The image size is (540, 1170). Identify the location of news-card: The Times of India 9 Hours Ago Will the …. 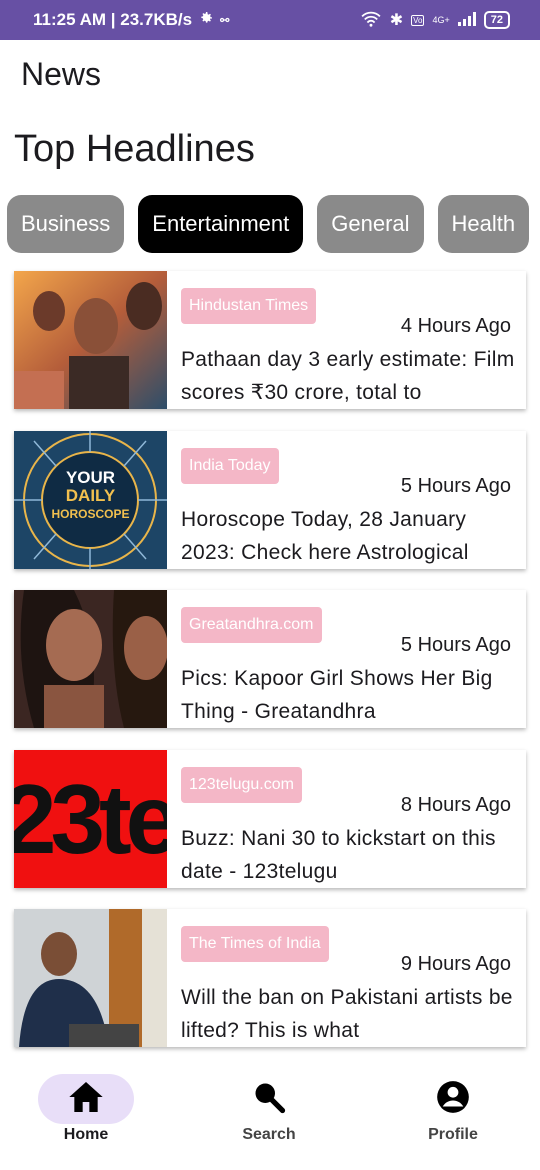
(270, 978).